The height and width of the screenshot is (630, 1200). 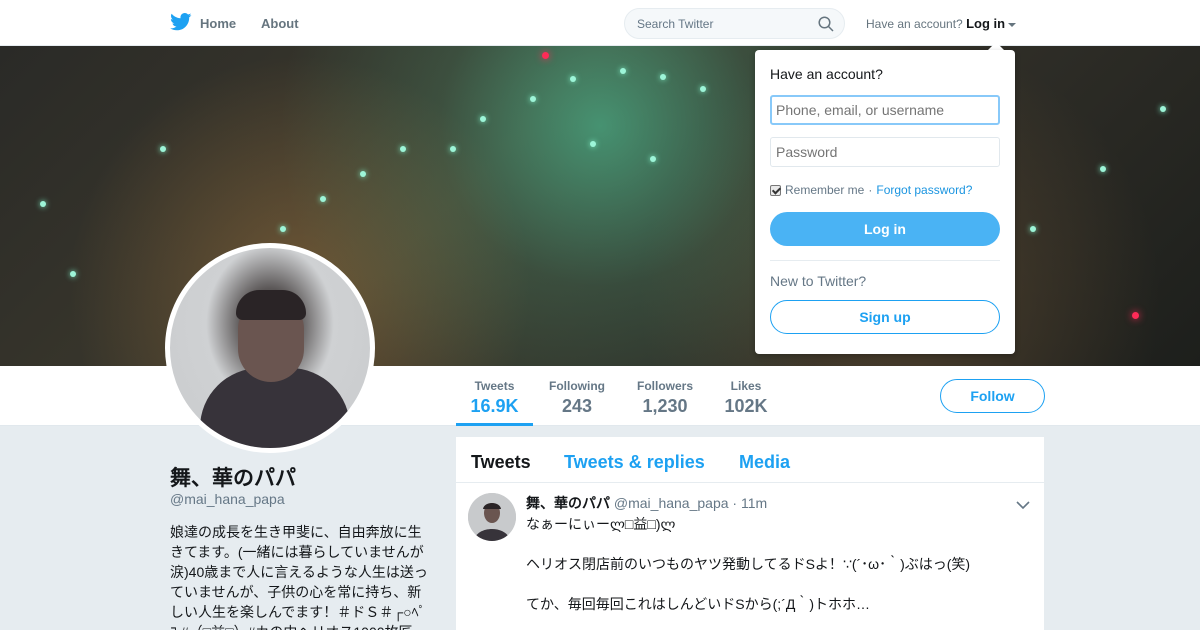 I want to click on login-dropdown-toggle: Log in, so click(x=991, y=23).